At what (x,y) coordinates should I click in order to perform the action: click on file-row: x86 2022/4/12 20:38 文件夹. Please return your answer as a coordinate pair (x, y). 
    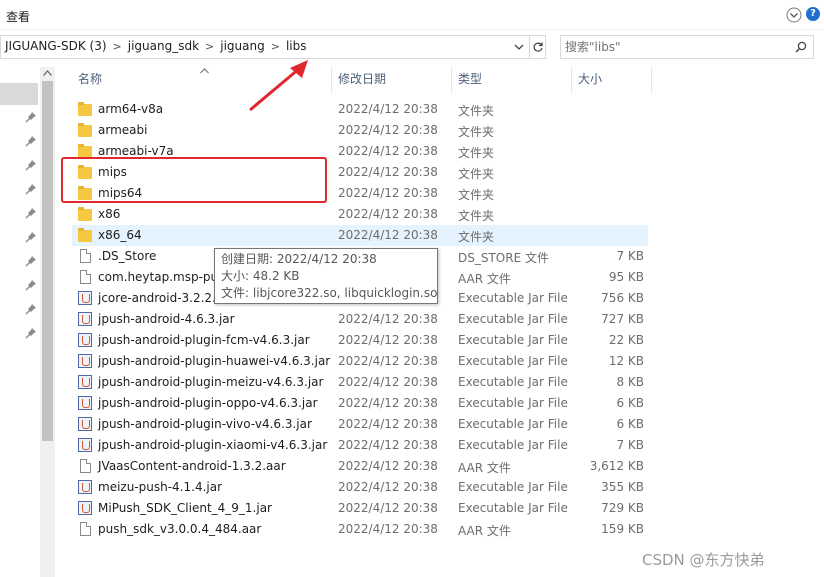
    Looking at the image, I should click on (360, 214).